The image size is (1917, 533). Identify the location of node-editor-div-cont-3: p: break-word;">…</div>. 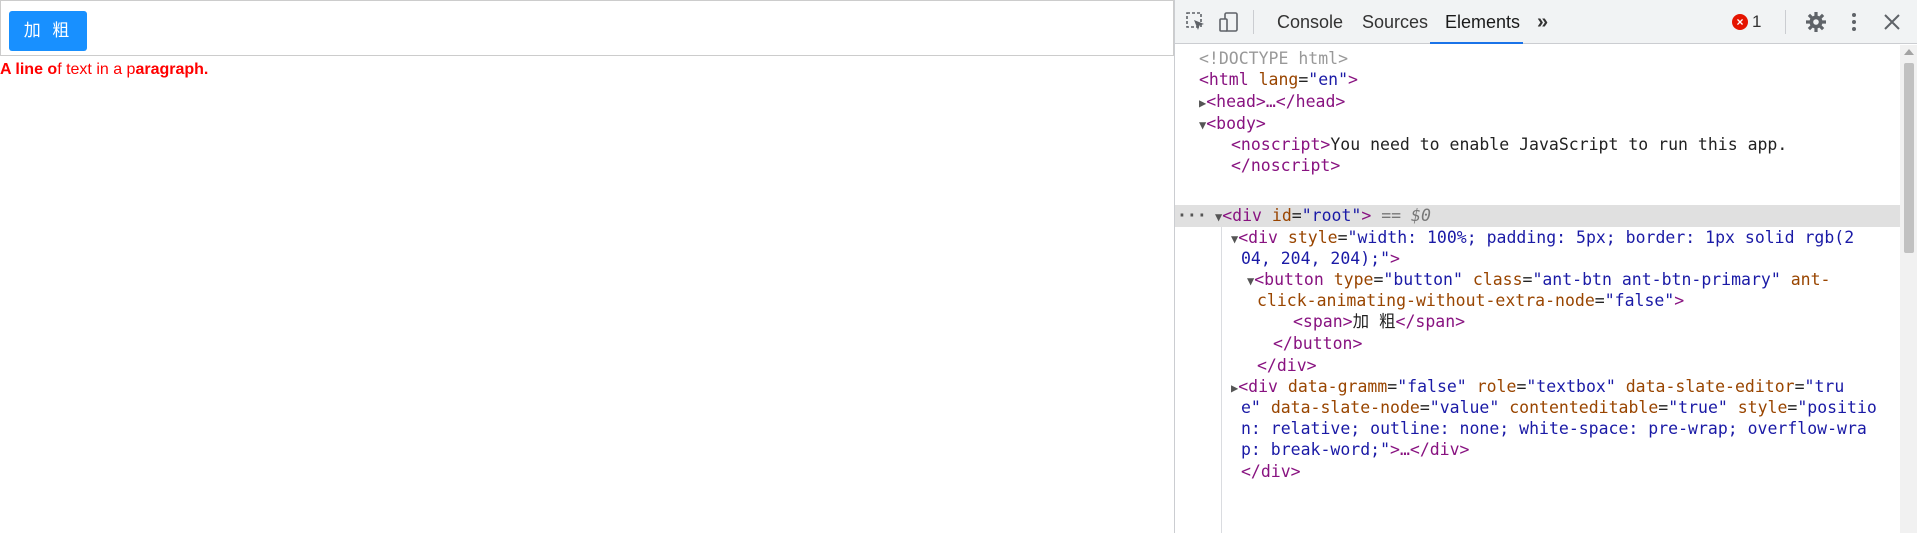
(1355, 450).